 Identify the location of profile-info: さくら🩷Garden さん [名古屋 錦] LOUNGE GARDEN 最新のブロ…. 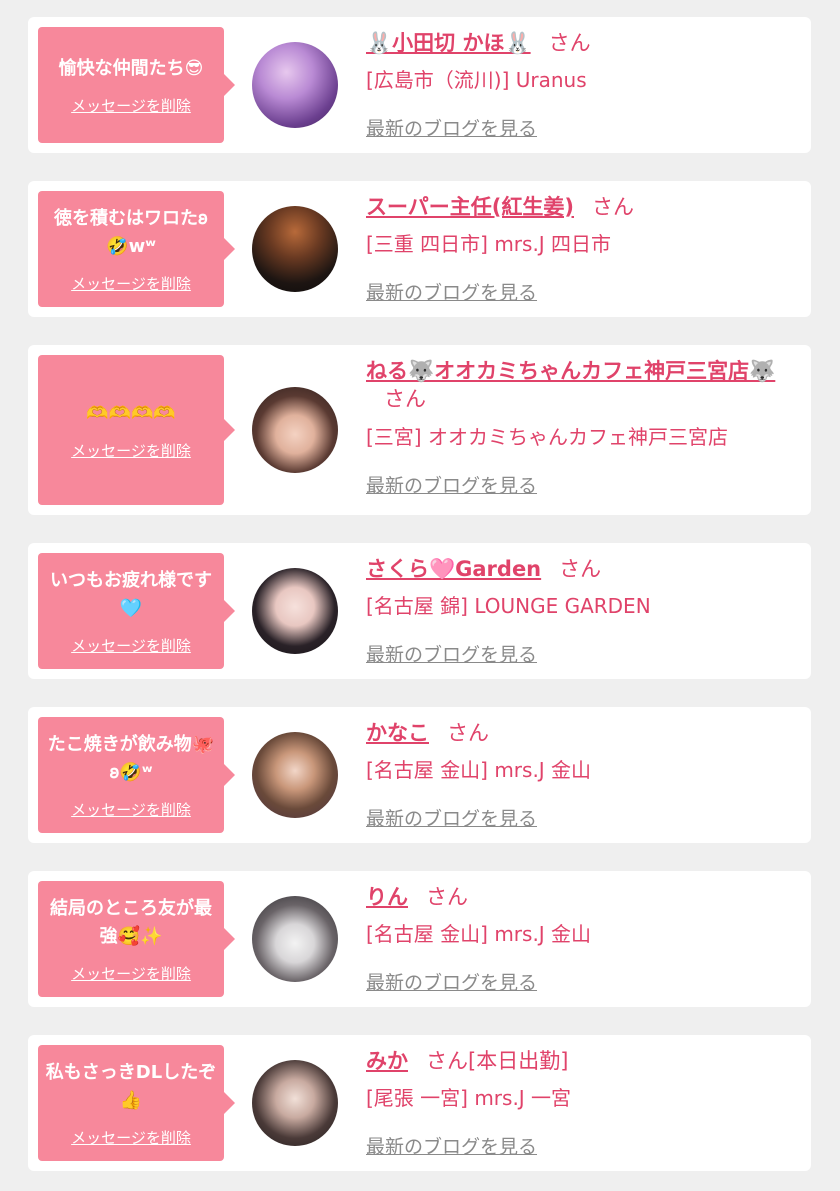
(581, 611).